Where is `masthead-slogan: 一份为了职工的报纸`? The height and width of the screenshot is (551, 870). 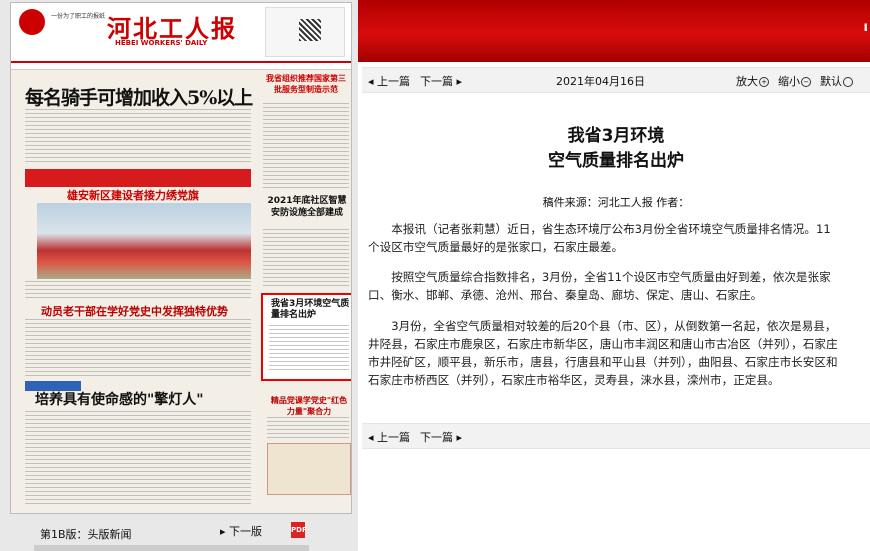
masthead-slogan: 一份为了职工的报纸 is located at coordinates (78, 16).